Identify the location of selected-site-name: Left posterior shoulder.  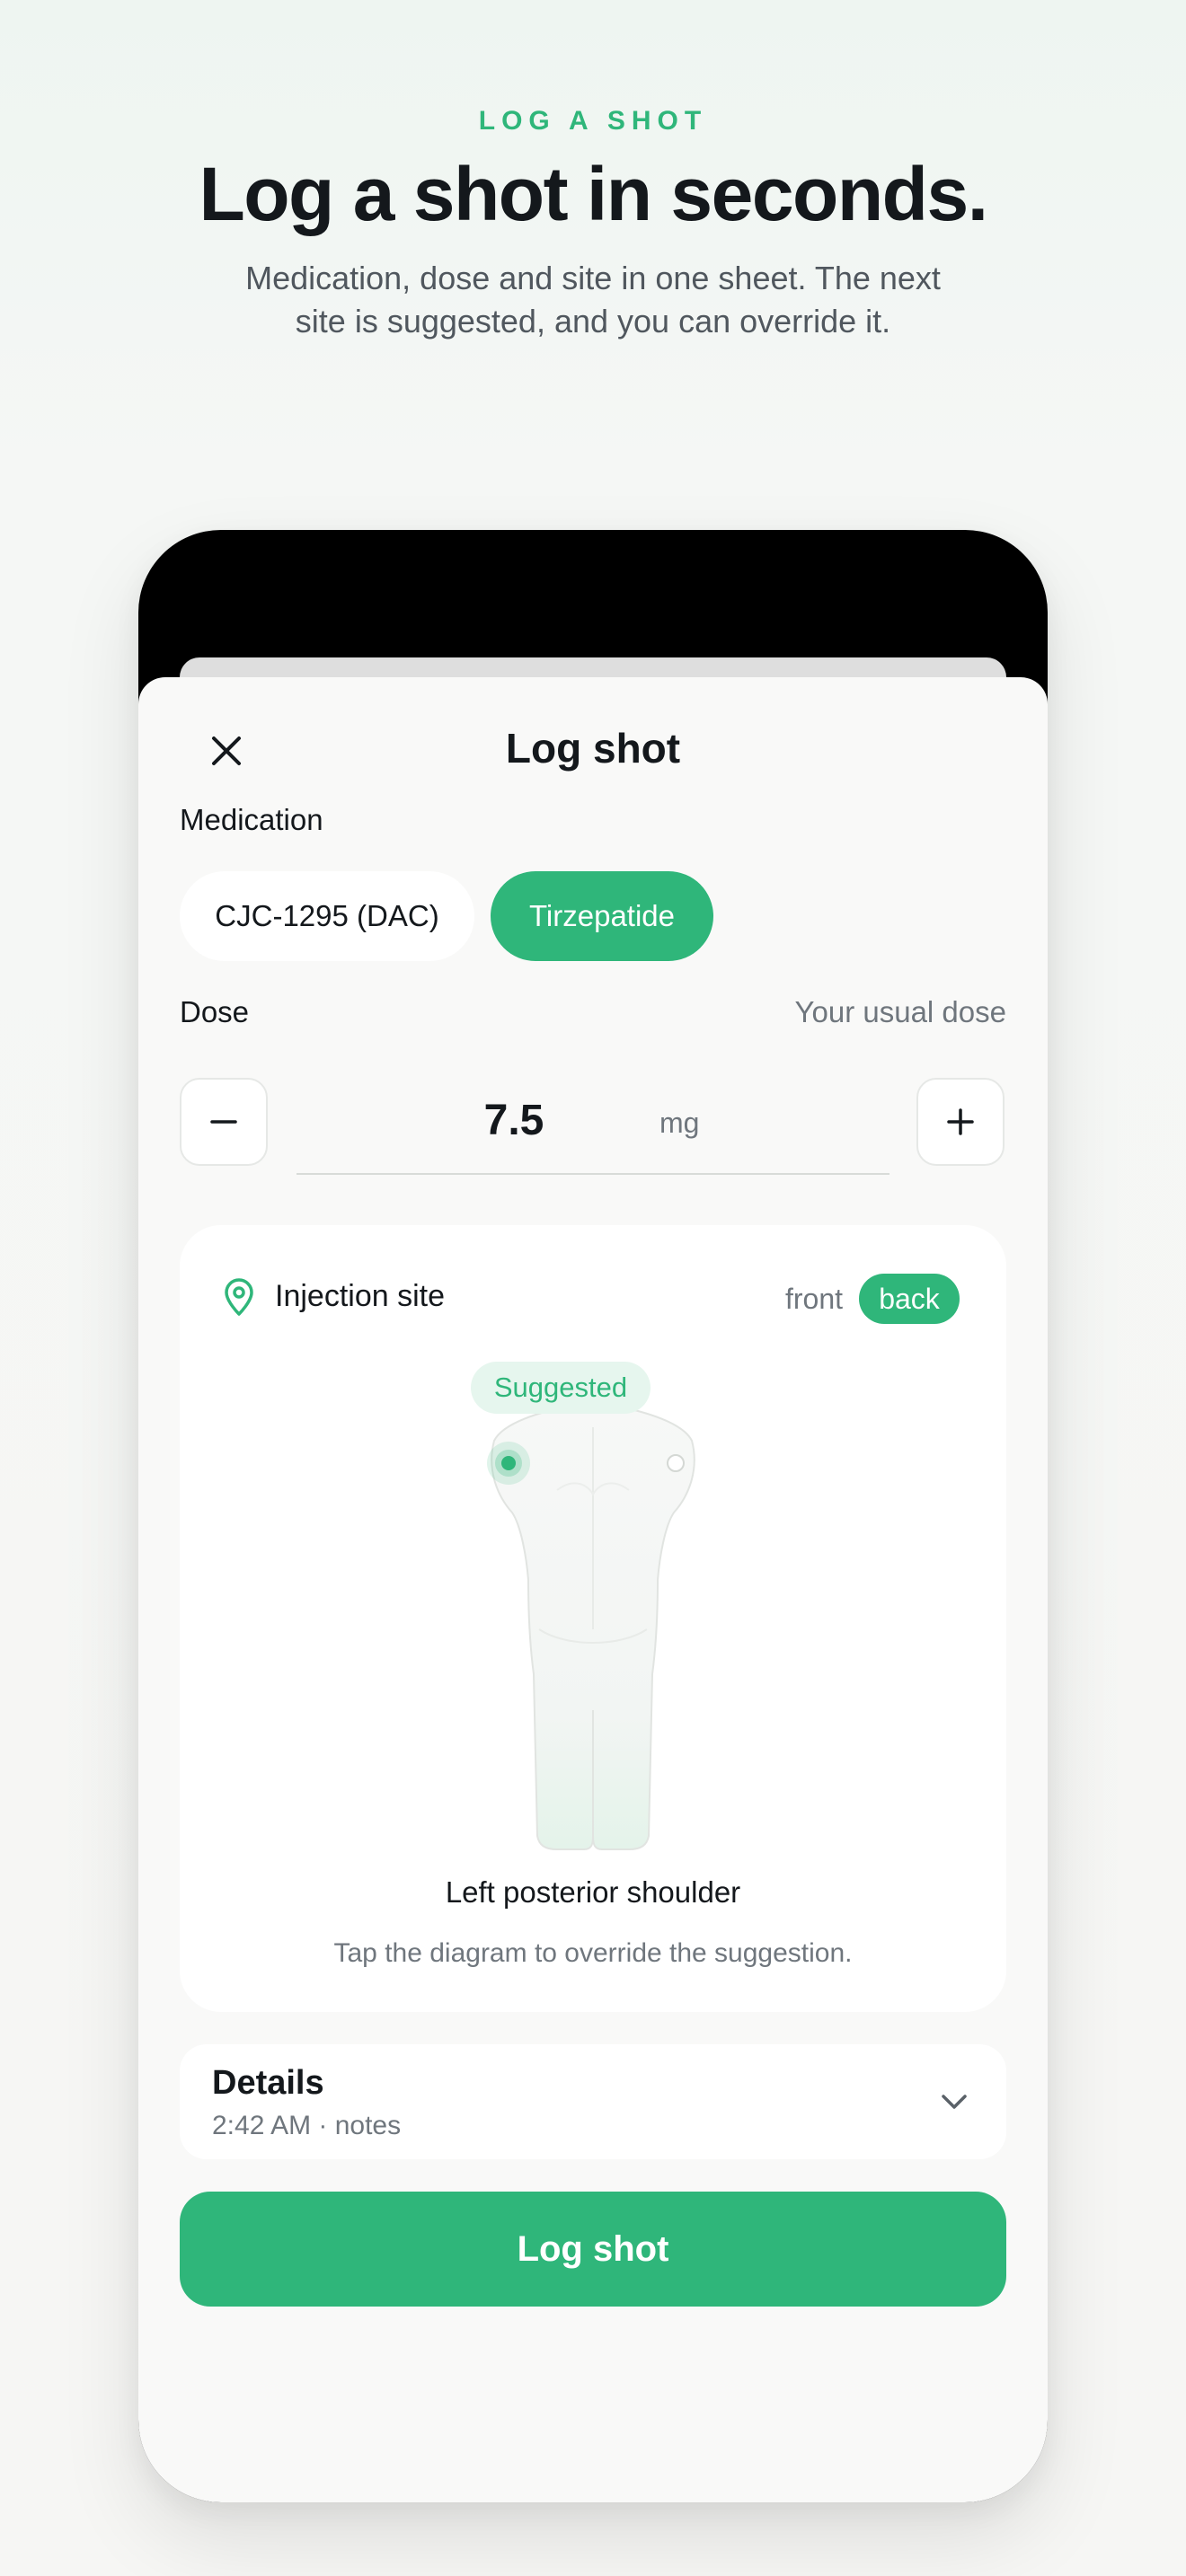
(593, 1892).